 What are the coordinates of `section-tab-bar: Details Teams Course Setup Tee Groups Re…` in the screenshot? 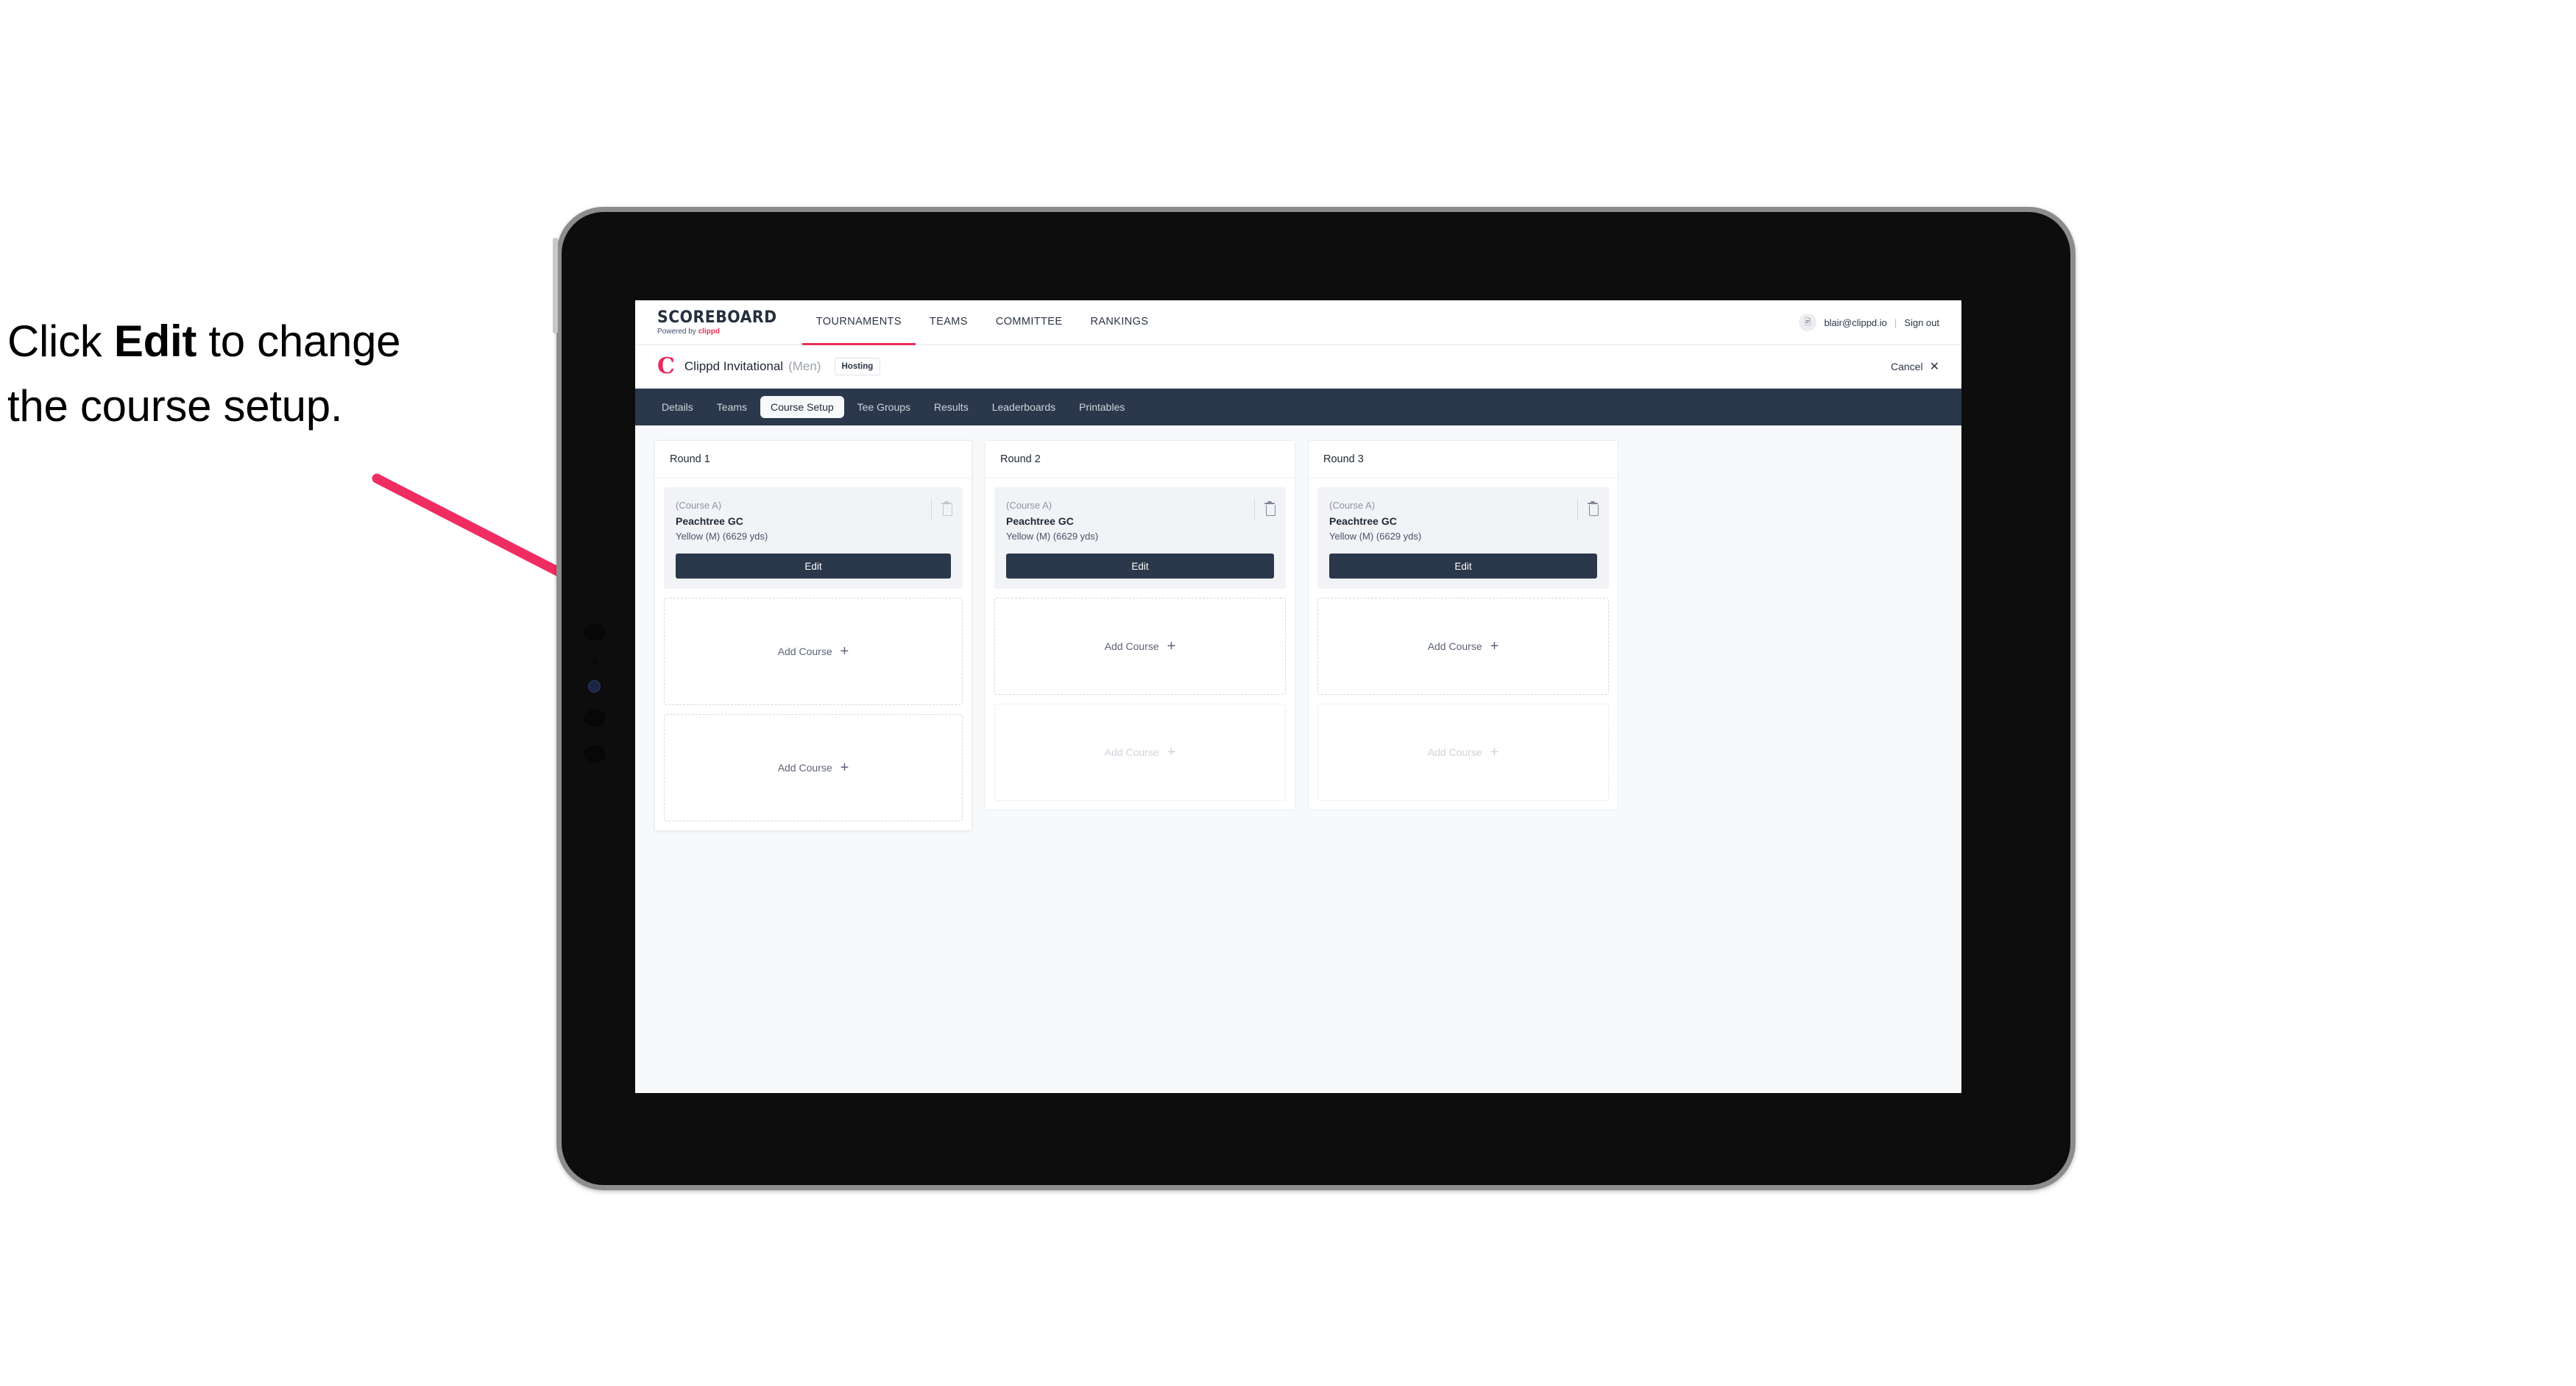 It's located at (1298, 407).